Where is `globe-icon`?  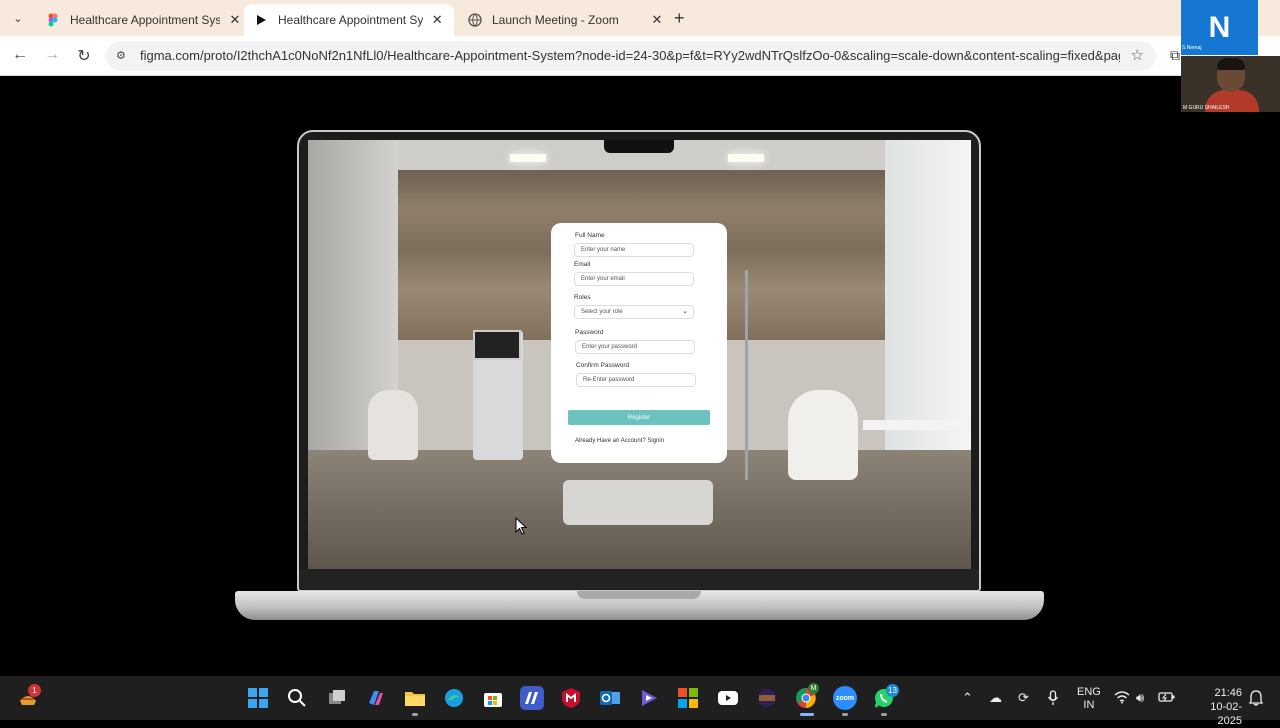
globe-icon is located at coordinates (475, 20).